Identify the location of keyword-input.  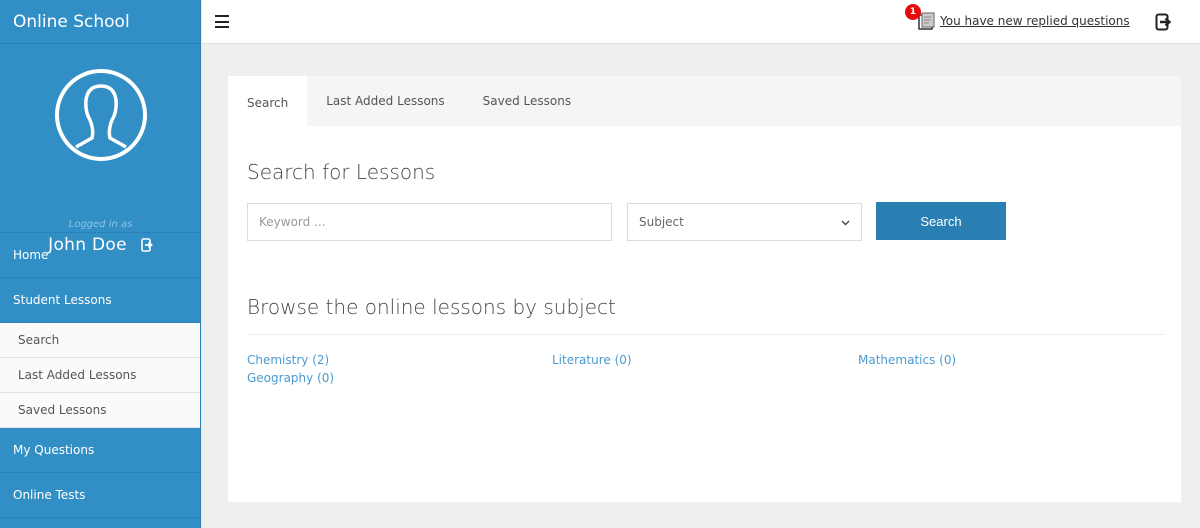
(429, 222).